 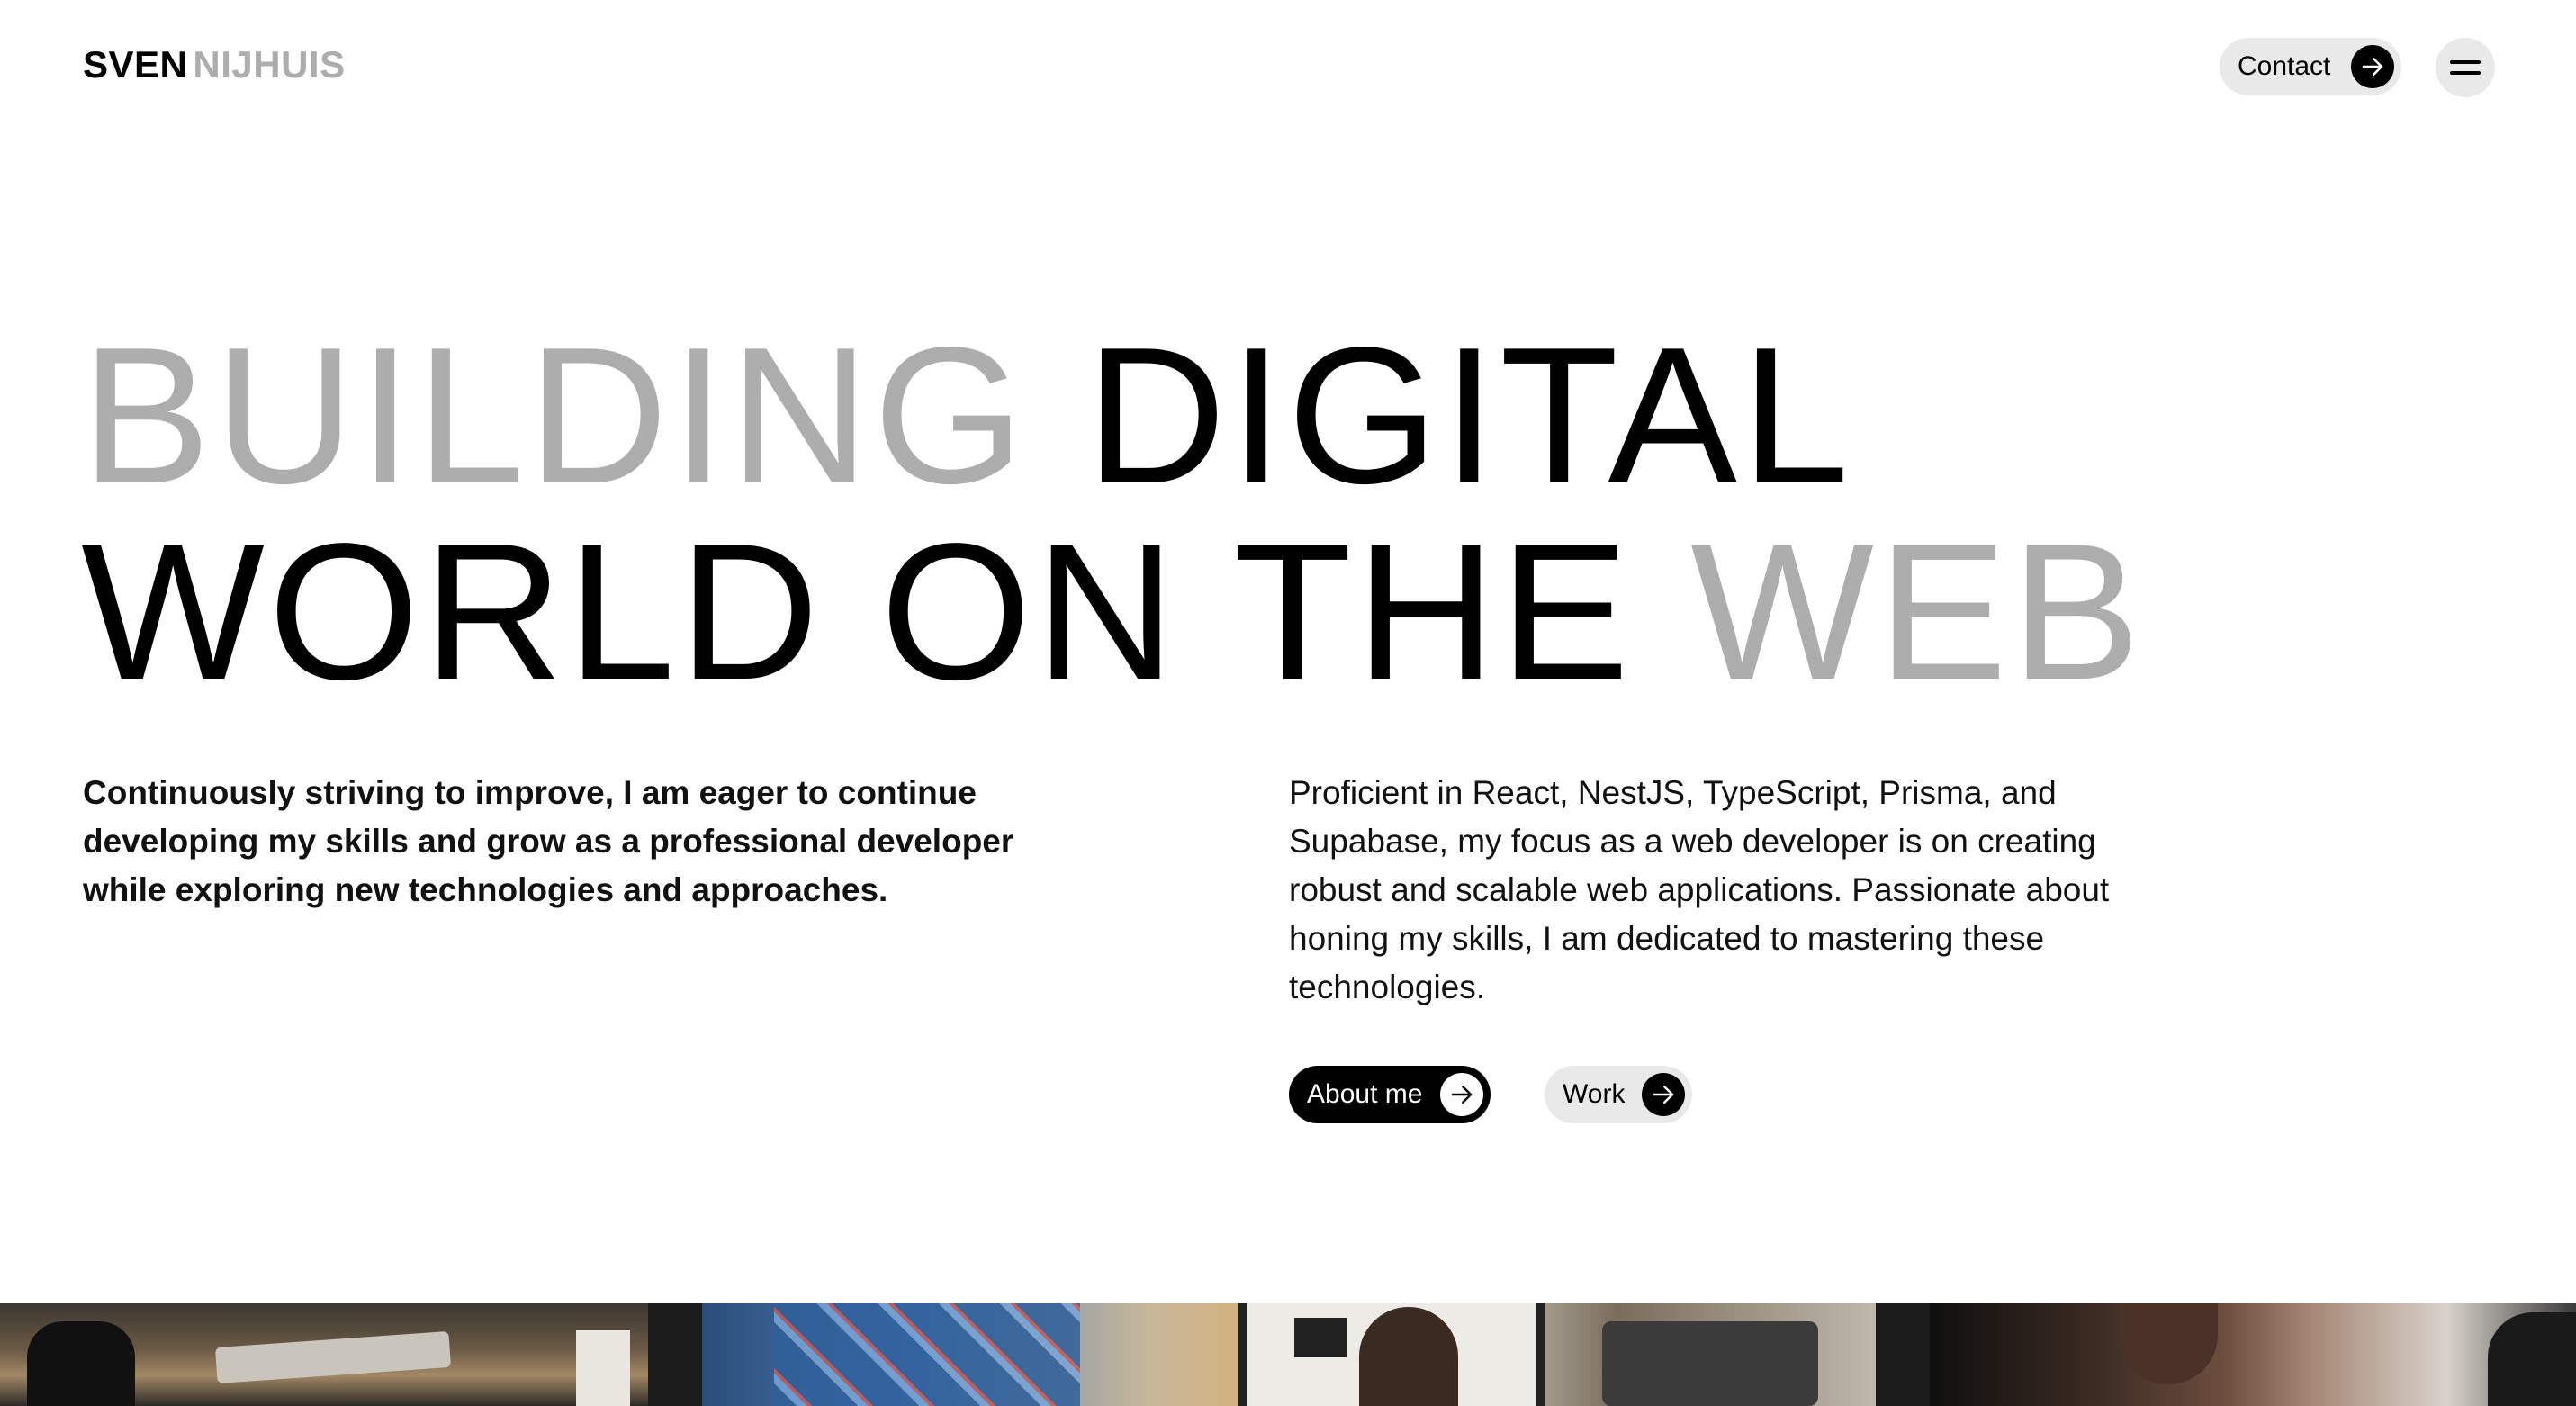 What do you see at coordinates (135, 64) in the screenshot?
I see `logo-first-name: SVEN` at bounding box center [135, 64].